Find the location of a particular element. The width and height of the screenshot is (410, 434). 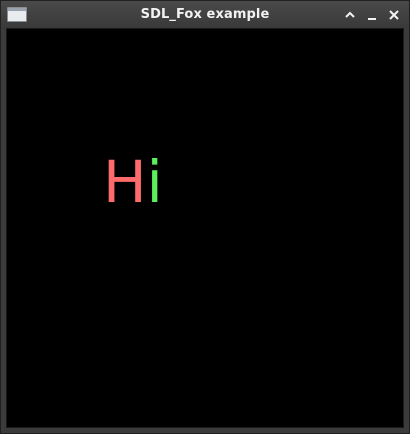

close-button is located at coordinates (394, 15).